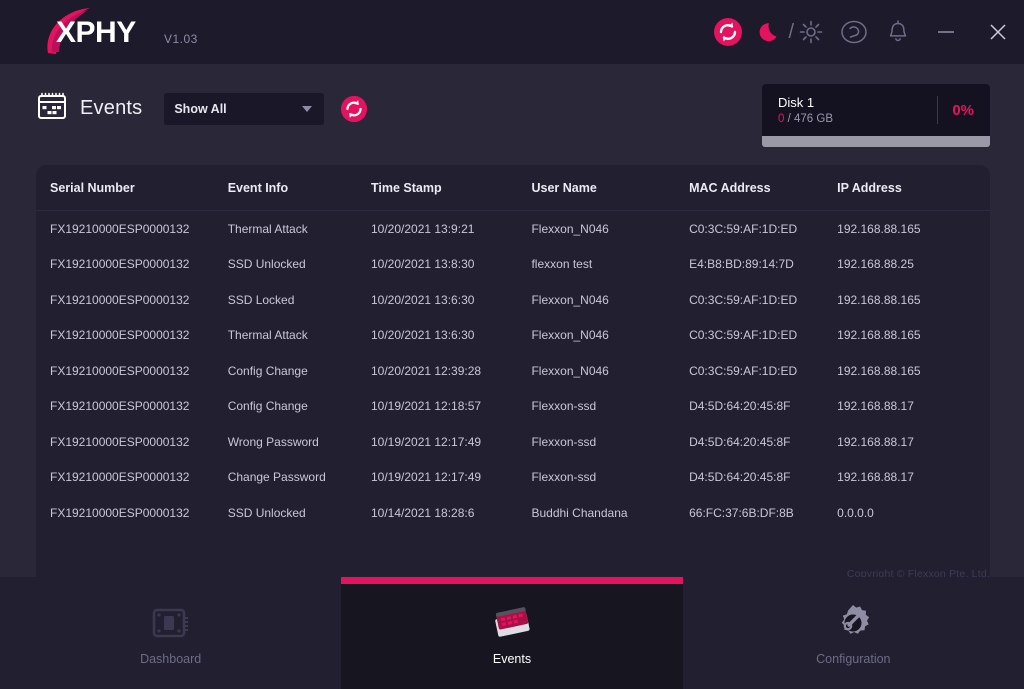  I want to click on column-header-mac-address: MAC Address, so click(763, 188).